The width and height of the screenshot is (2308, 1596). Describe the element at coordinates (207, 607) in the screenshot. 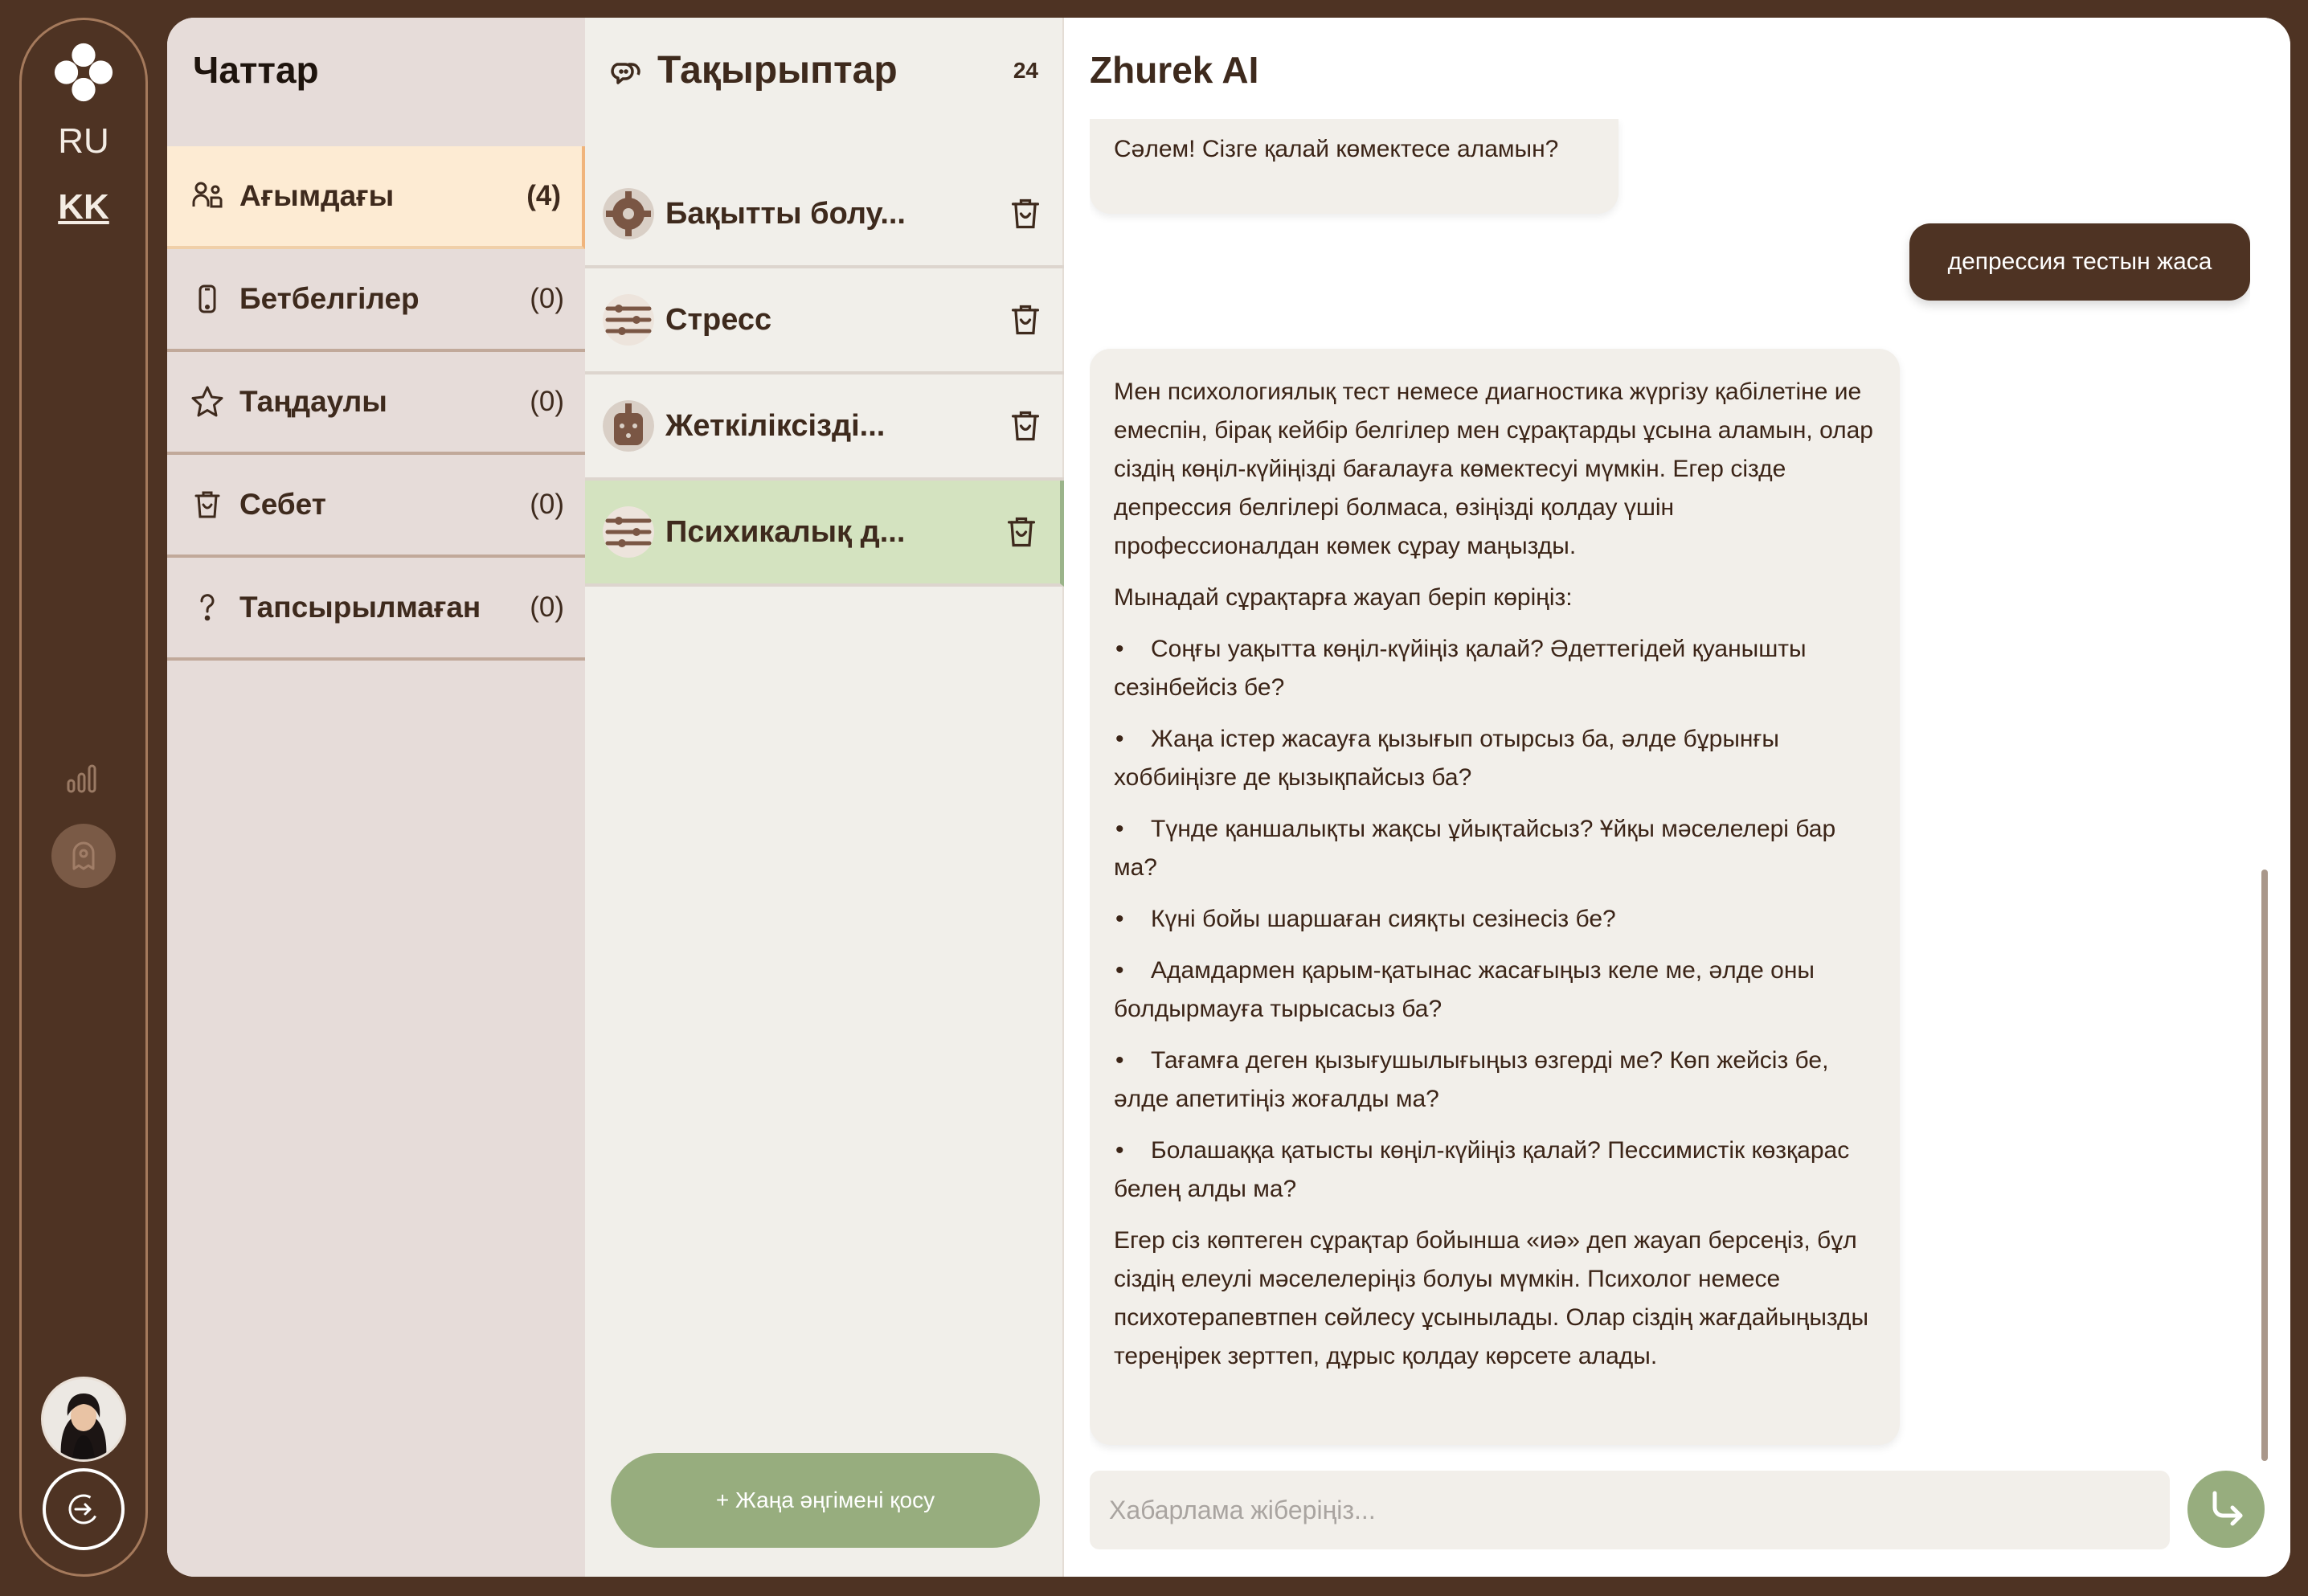

I see `question-icon` at that location.